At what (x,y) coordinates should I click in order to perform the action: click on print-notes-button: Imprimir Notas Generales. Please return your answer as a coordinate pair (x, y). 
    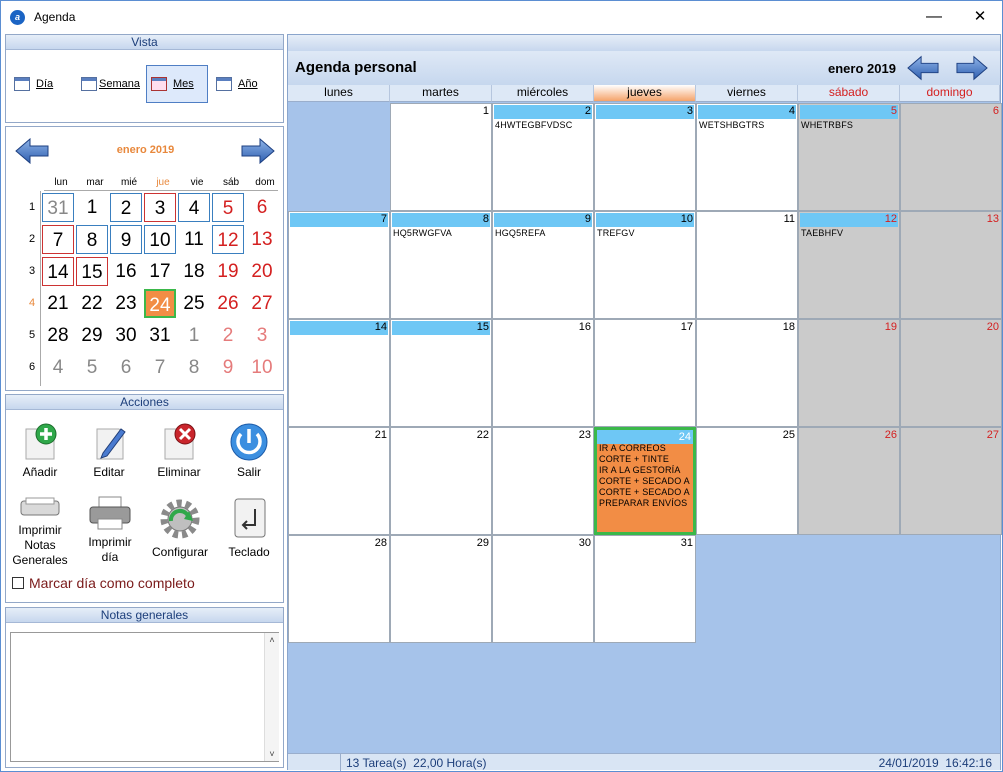
    Looking at the image, I should click on (40, 532).